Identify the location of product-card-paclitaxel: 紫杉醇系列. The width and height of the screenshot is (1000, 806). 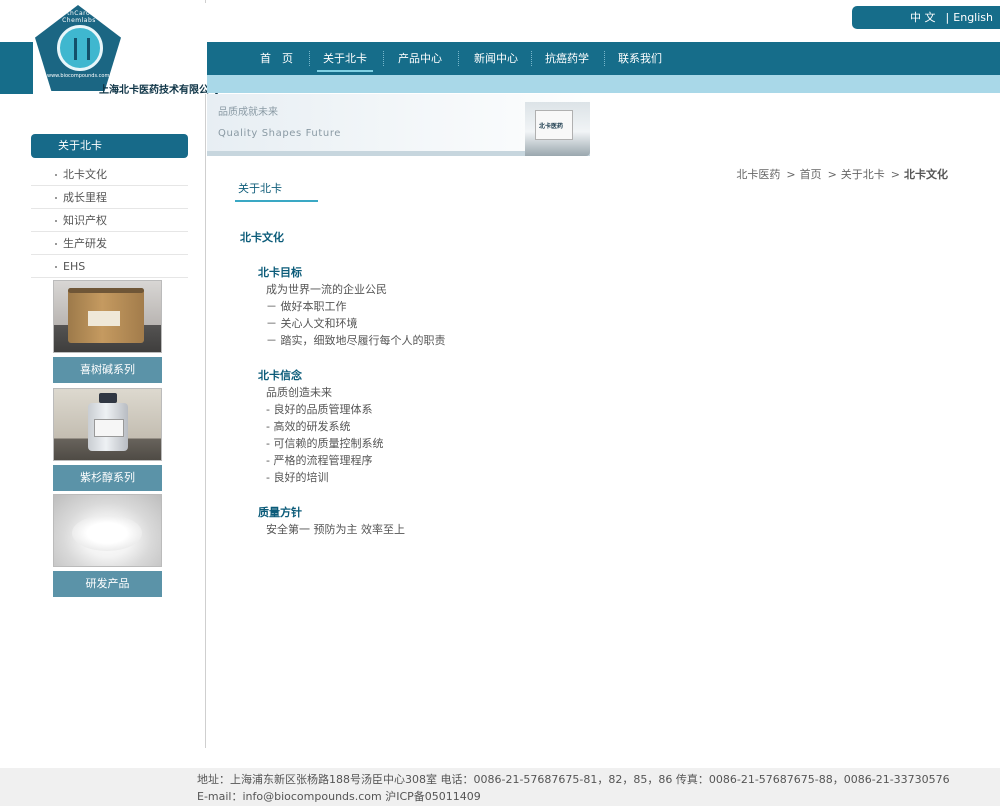
(107, 439).